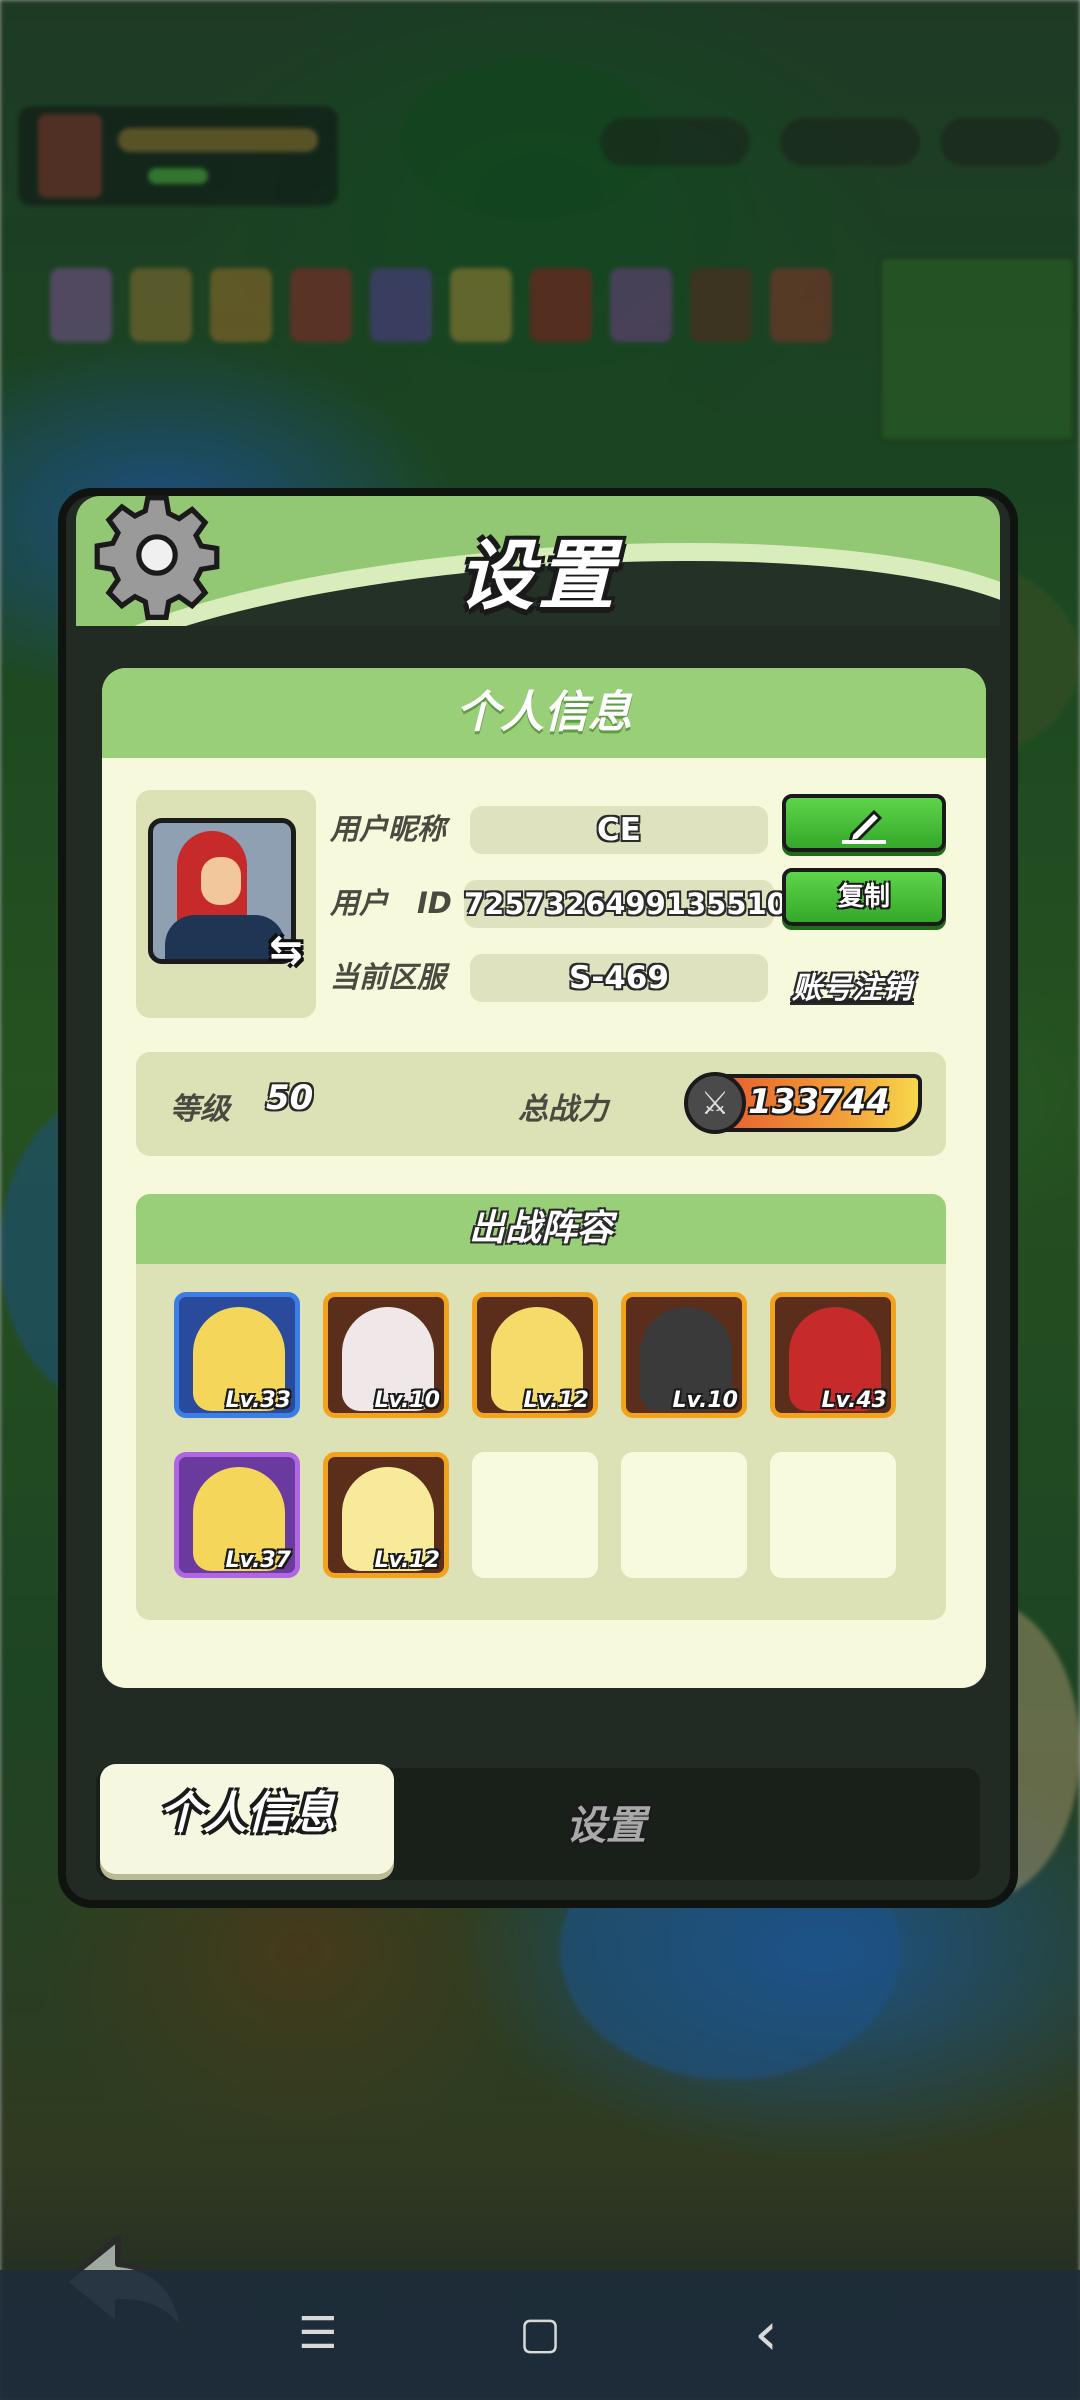 The width and height of the screenshot is (1080, 2400). I want to click on hero-slot: Lv.33, so click(237, 1355).